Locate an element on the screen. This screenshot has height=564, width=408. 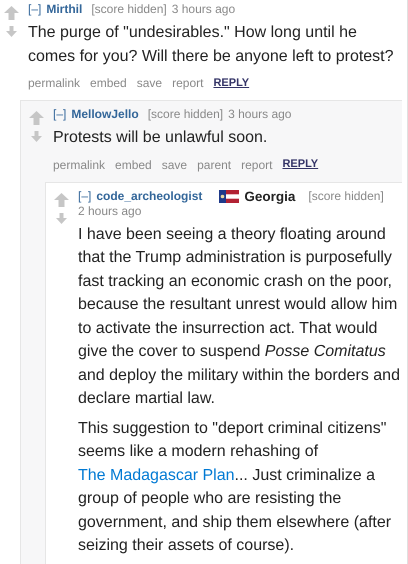
comment-text: Protests will be unlawful soon. is located at coordinates (160, 138).